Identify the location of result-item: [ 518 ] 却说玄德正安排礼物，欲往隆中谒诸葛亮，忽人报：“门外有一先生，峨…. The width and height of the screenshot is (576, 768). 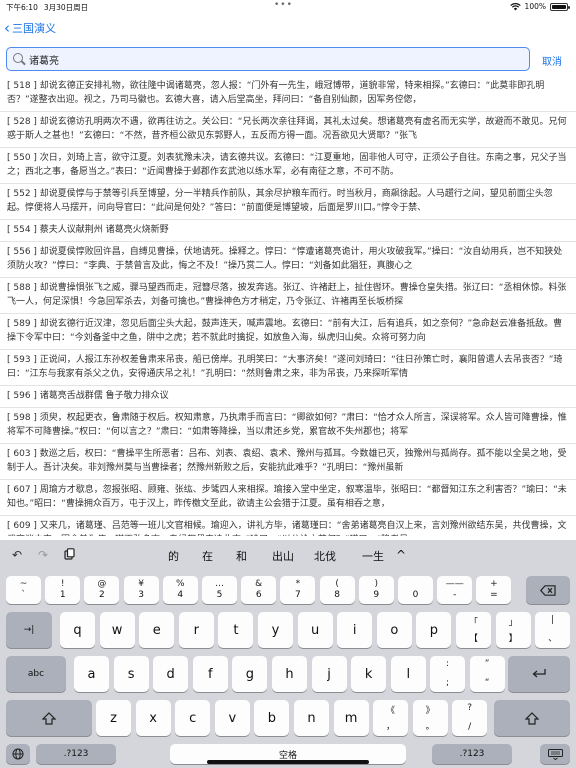
(288, 94).